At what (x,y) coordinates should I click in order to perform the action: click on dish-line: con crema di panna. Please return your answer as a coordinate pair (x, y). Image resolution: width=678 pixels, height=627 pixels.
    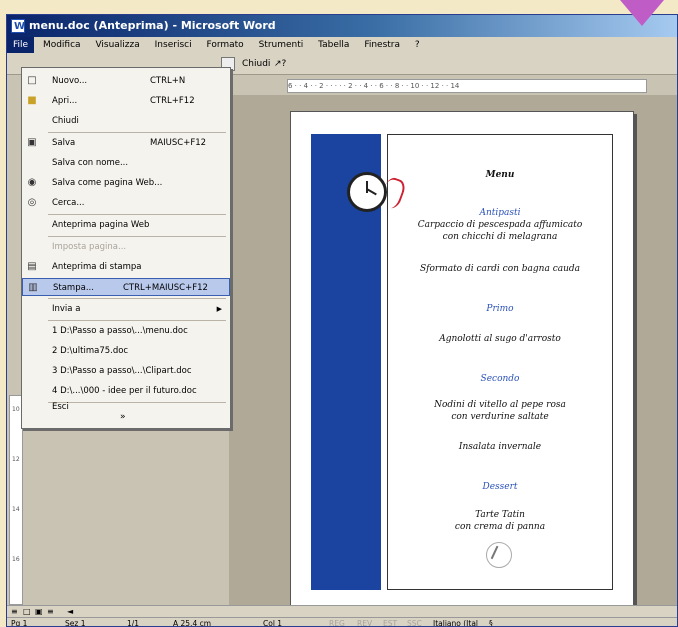
    Looking at the image, I should click on (500, 527).